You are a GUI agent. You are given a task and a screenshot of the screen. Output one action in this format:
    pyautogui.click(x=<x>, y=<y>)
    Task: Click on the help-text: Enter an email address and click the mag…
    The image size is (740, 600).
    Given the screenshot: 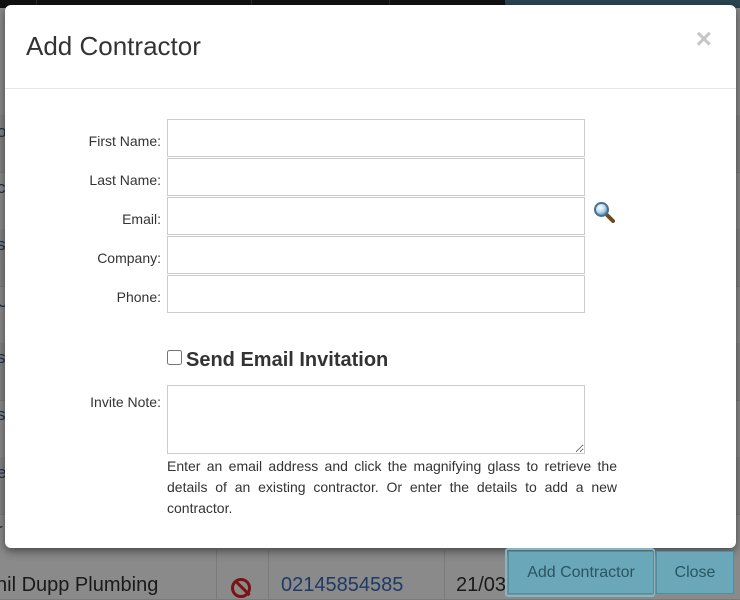 What is the action you would take?
    pyautogui.click(x=392, y=487)
    